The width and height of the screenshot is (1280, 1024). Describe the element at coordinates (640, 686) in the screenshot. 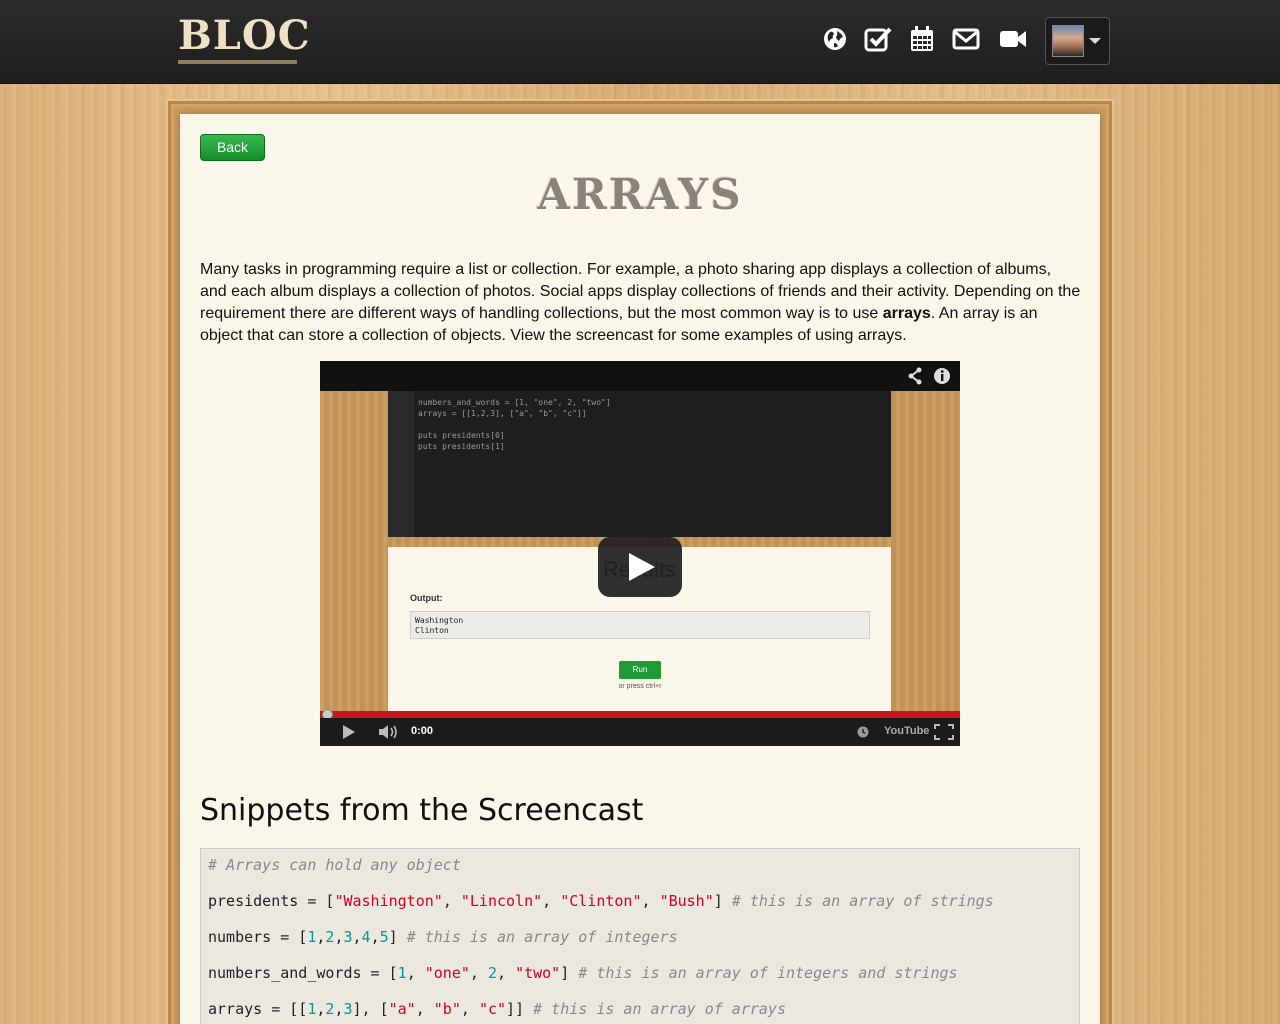

I see `run-hint: or press ctrl+r` at that location.